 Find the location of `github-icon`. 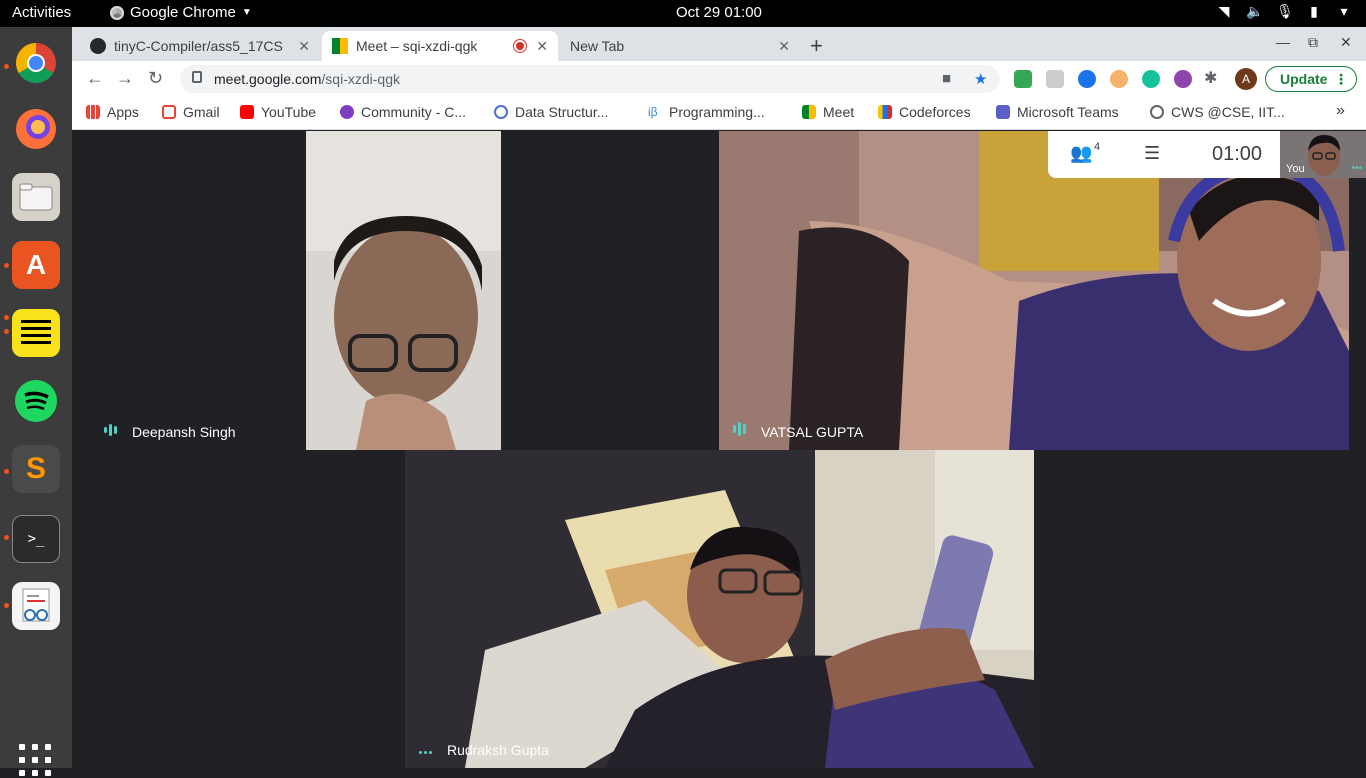

github-icon is located at coordinates (98, 46).